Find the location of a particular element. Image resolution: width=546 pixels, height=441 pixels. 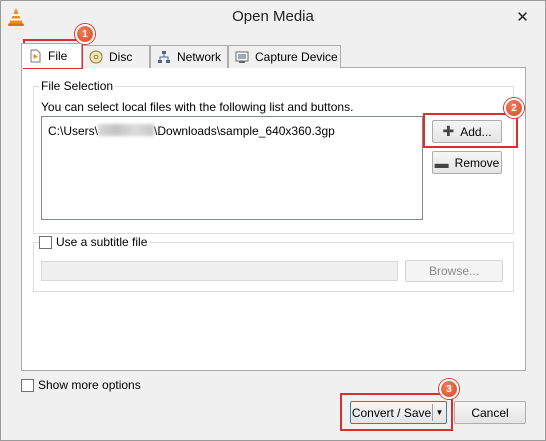

window-title: Open Media is located at coordinates (273, 16).